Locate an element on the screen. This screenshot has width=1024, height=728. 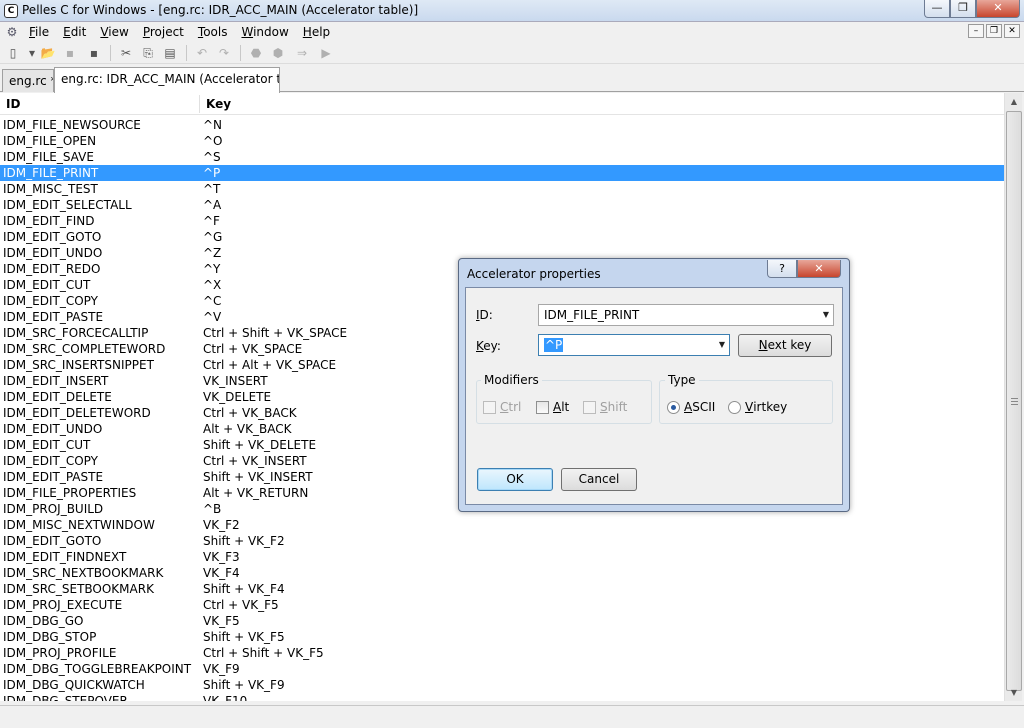
mdi-minimize-button: – is located at coordinates (976, 31).